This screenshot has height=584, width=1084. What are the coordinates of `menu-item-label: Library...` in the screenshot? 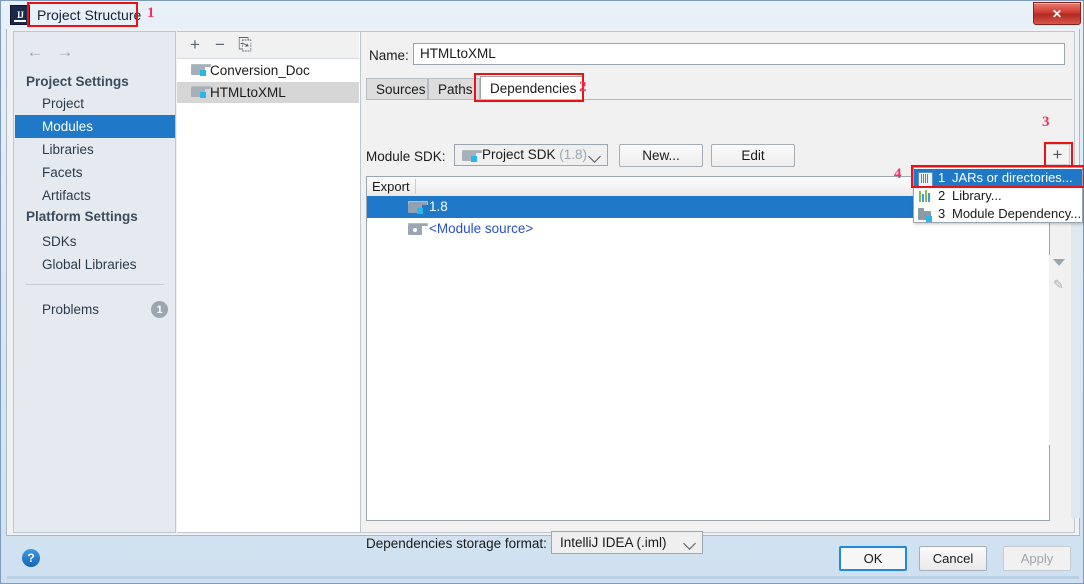 It's located at (977, 195).